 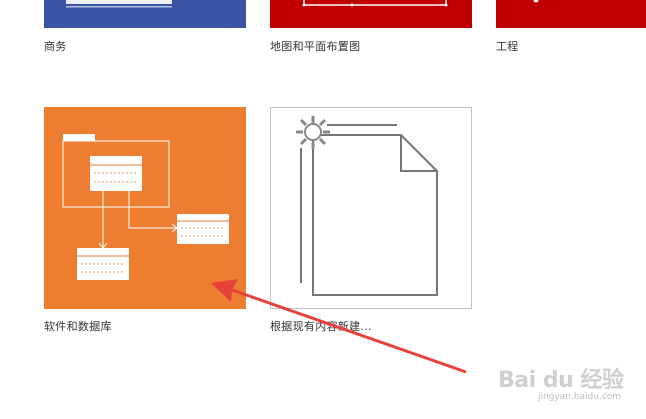 What do you see at coordinates (507, 46) in the screenshot?
I see `template-label-engineering: 工程` at bounding box center [507, 46].